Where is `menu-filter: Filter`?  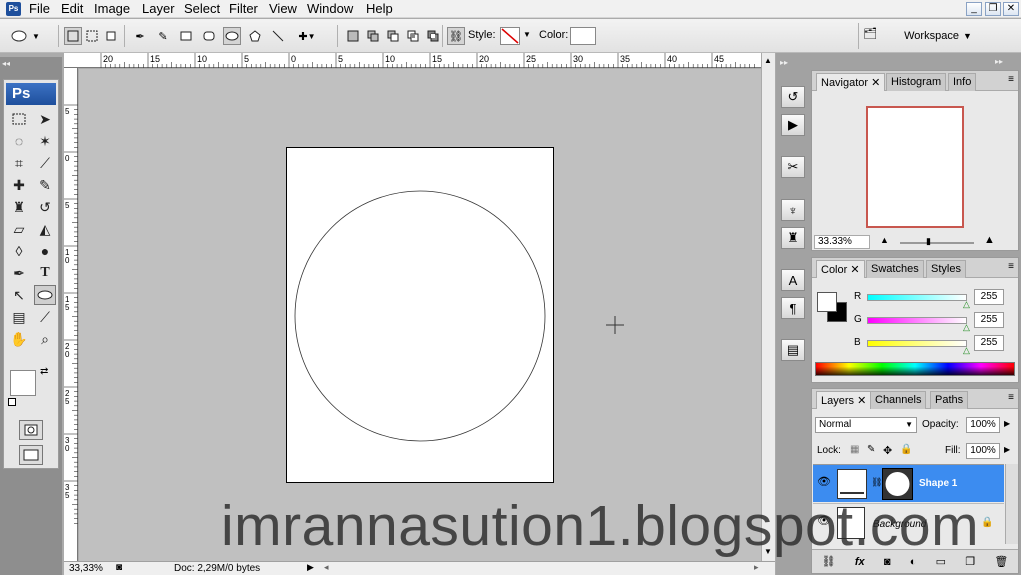
menu-filter: Filter is located at coordinates (243, 9).